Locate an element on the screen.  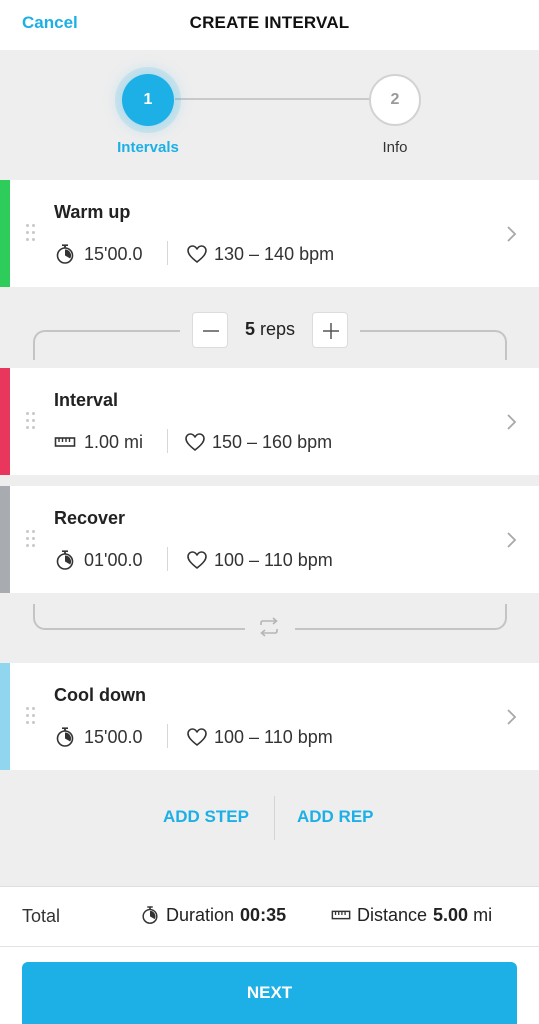
step-name: Warm up is located at coordinates (92, 212).